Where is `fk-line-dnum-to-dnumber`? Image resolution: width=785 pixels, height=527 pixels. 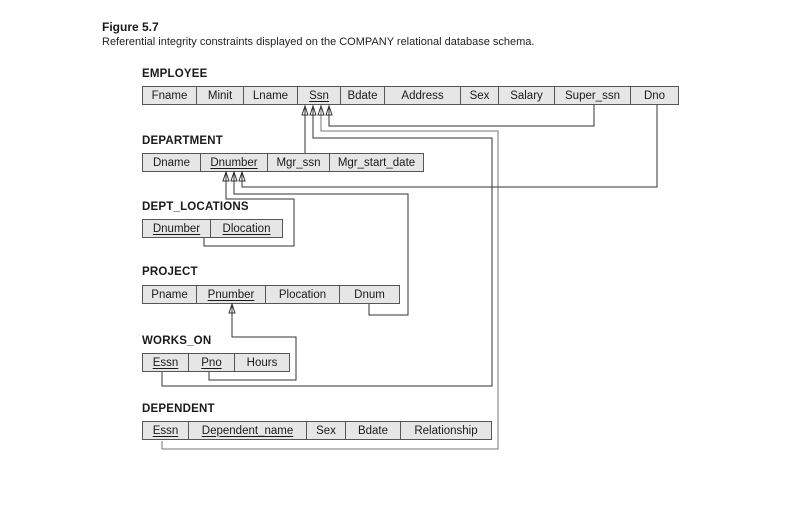
fk-line-dnum-to-dnumber is located at coordinates (321, 244).